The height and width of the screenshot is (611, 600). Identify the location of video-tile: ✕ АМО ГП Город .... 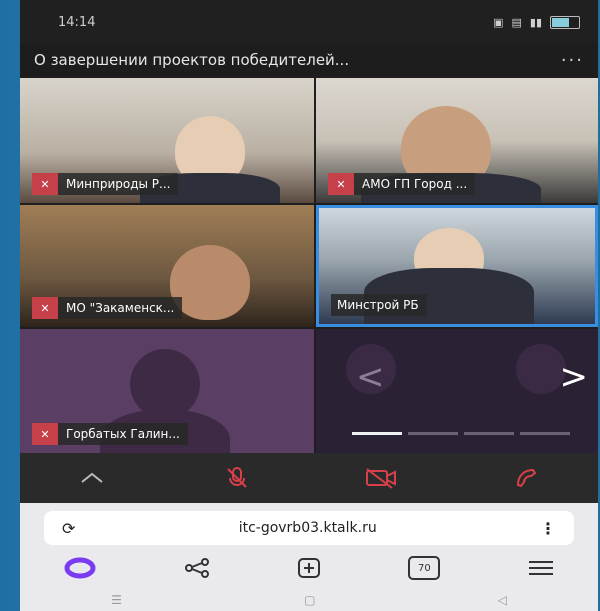
(457, 140).